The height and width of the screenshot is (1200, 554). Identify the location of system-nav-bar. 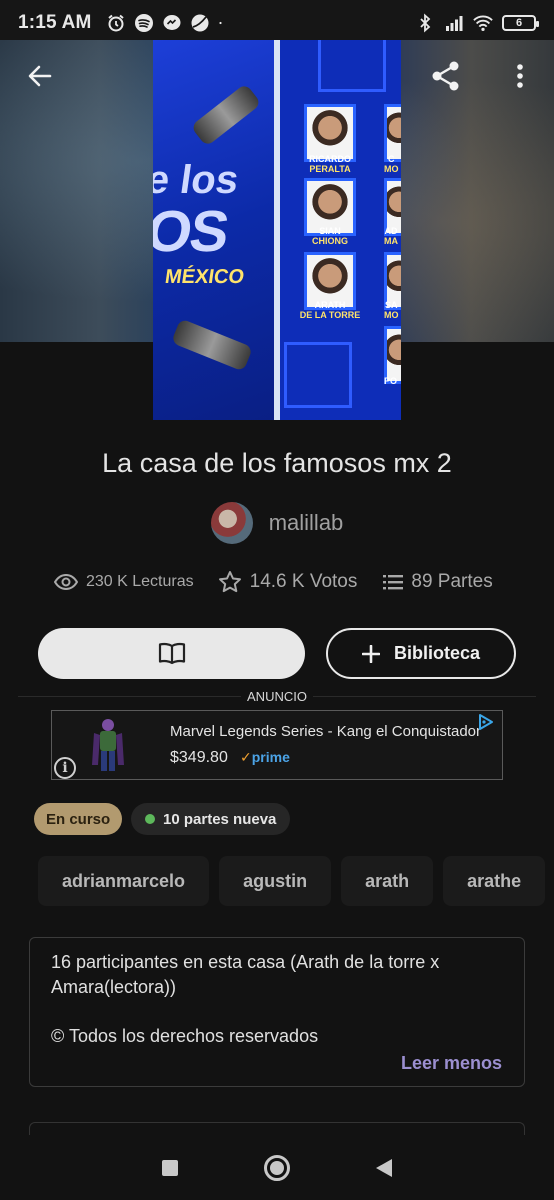
(277, 1167).